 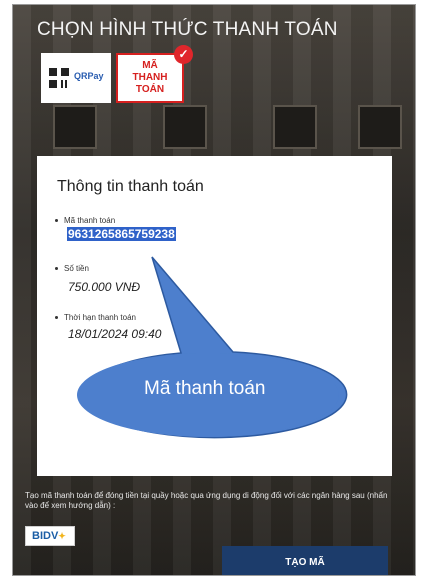 What do you see at coordinates (104, 287) in the screenshot?
I see `amount-value: 750.000 VNĐ` at bounding box center [104, 287].